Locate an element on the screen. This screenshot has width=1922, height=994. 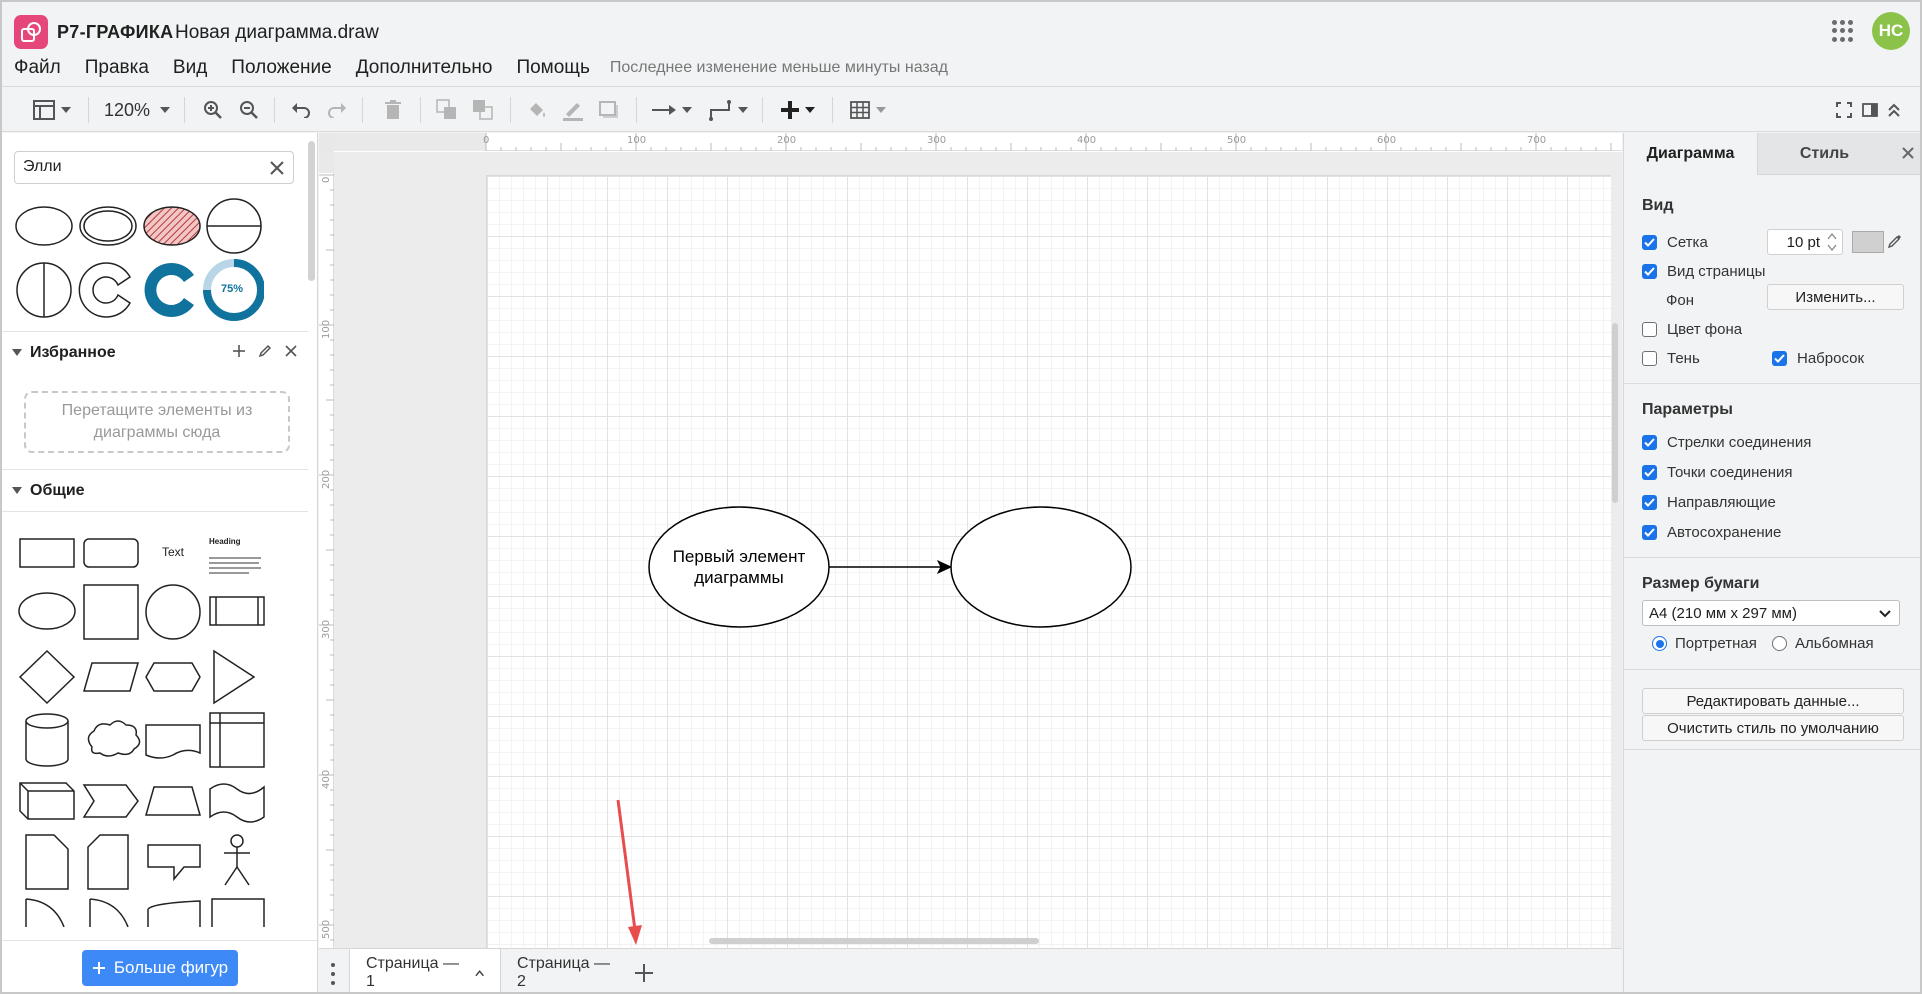
more-shapes-button: Больше фигур is located at coordinates (160, 968).